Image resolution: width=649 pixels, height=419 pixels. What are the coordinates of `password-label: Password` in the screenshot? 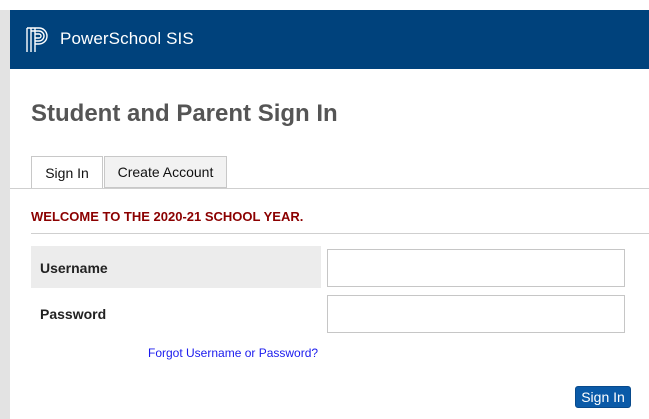 It's located at (73, 314).